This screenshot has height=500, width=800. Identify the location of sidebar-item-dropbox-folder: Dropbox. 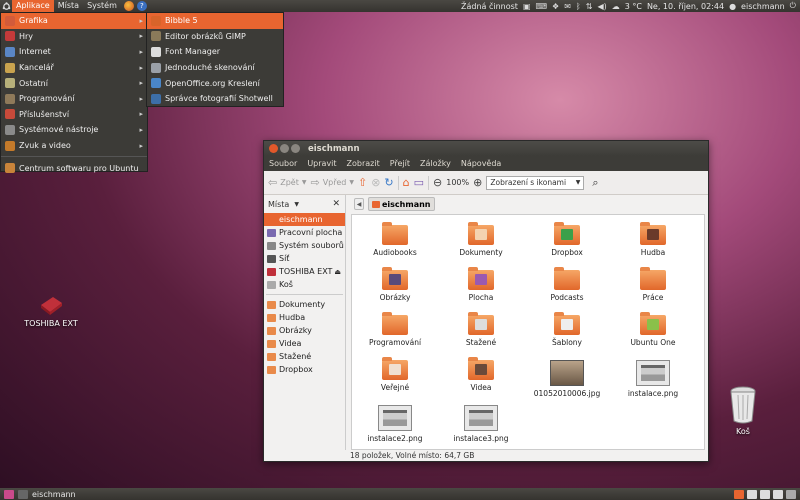
(304, 369).